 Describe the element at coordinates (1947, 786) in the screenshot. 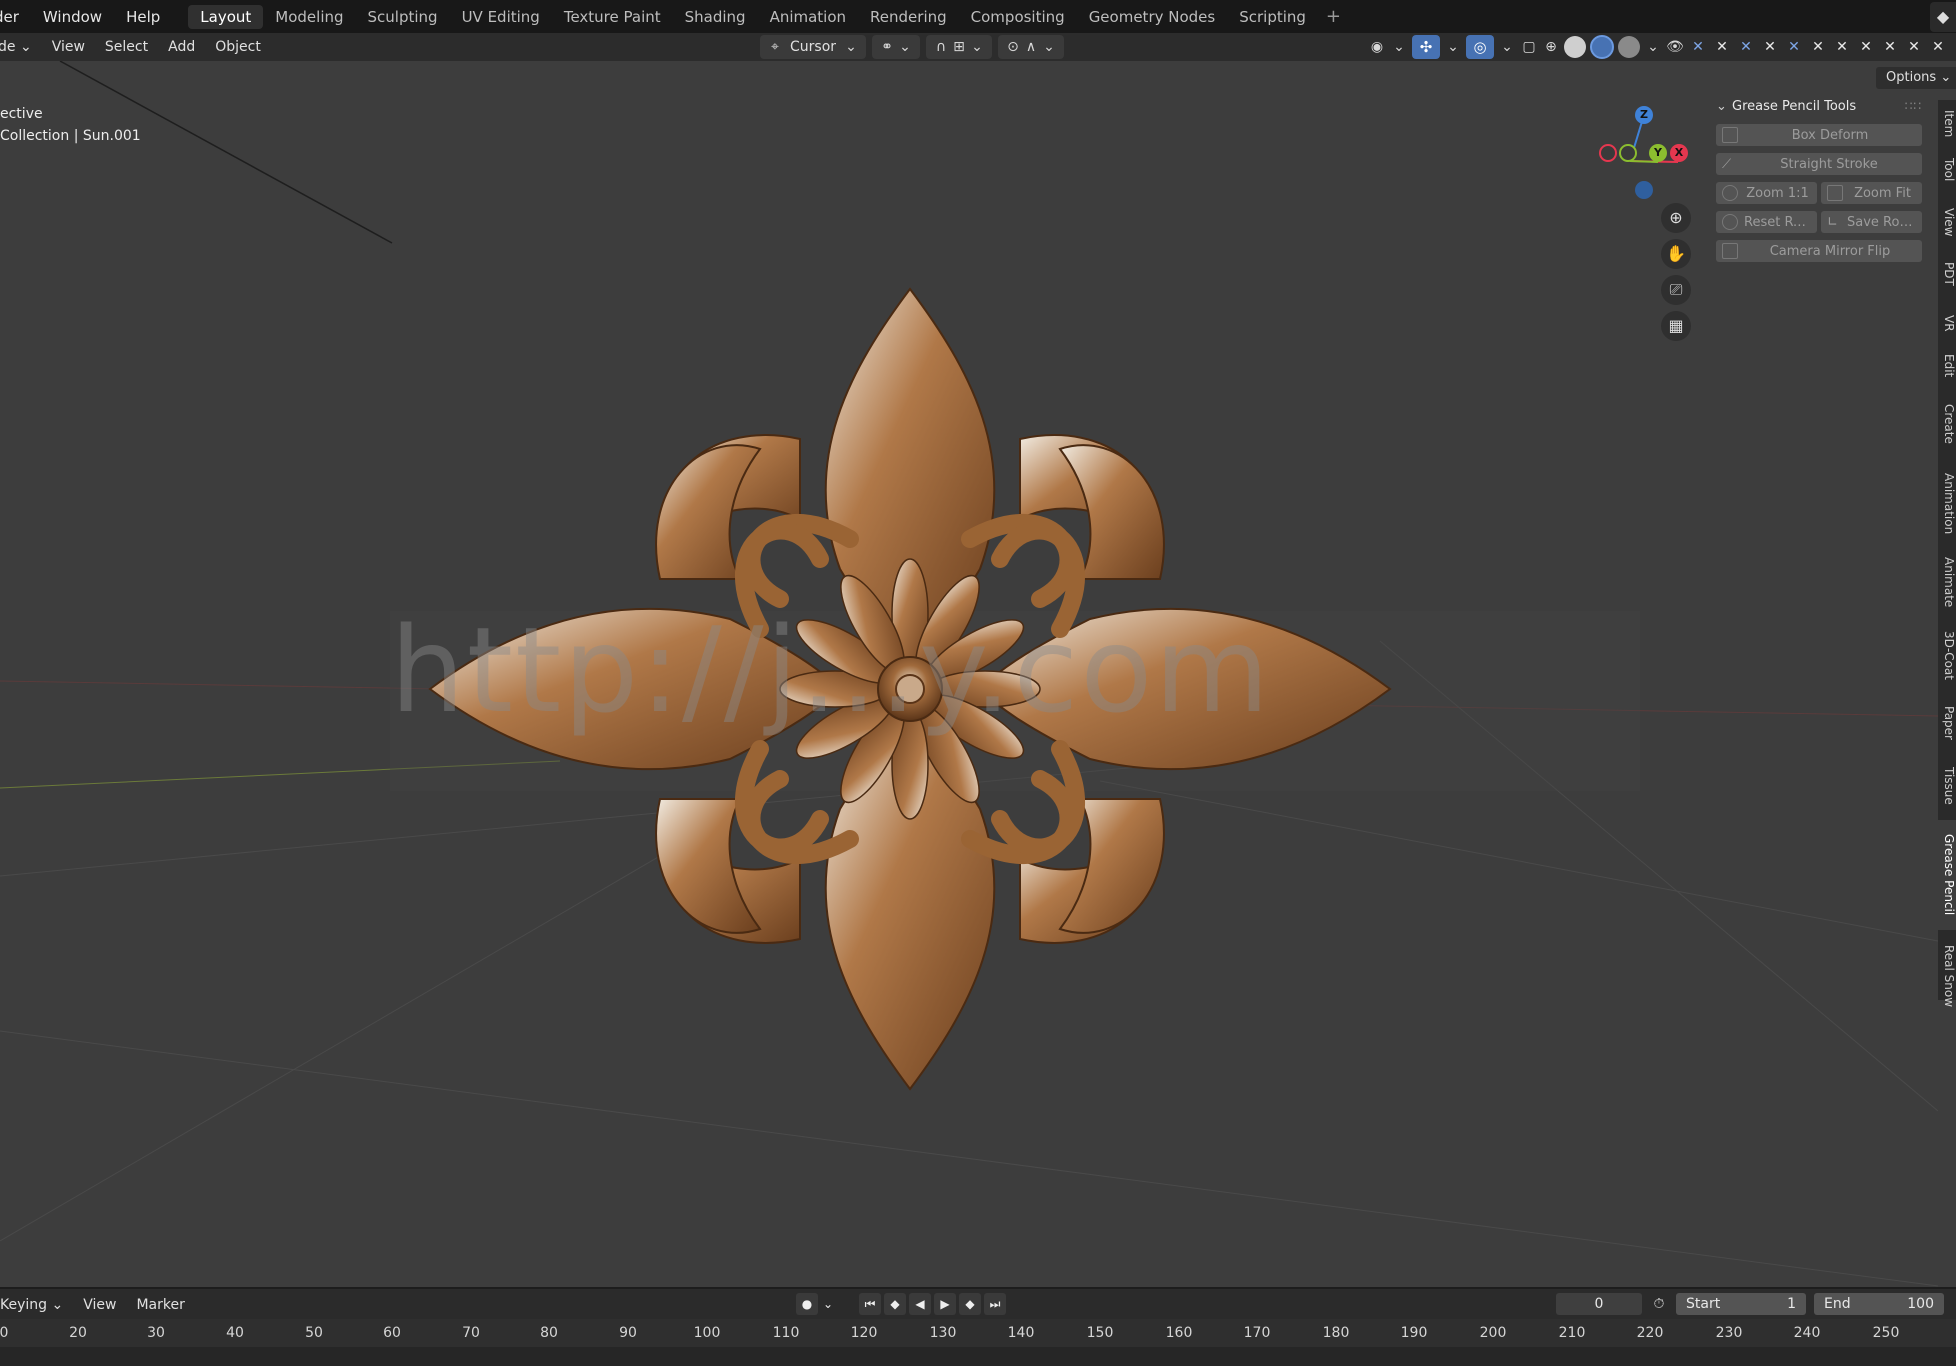

I see `tab-tissue: Tissue` at that location.